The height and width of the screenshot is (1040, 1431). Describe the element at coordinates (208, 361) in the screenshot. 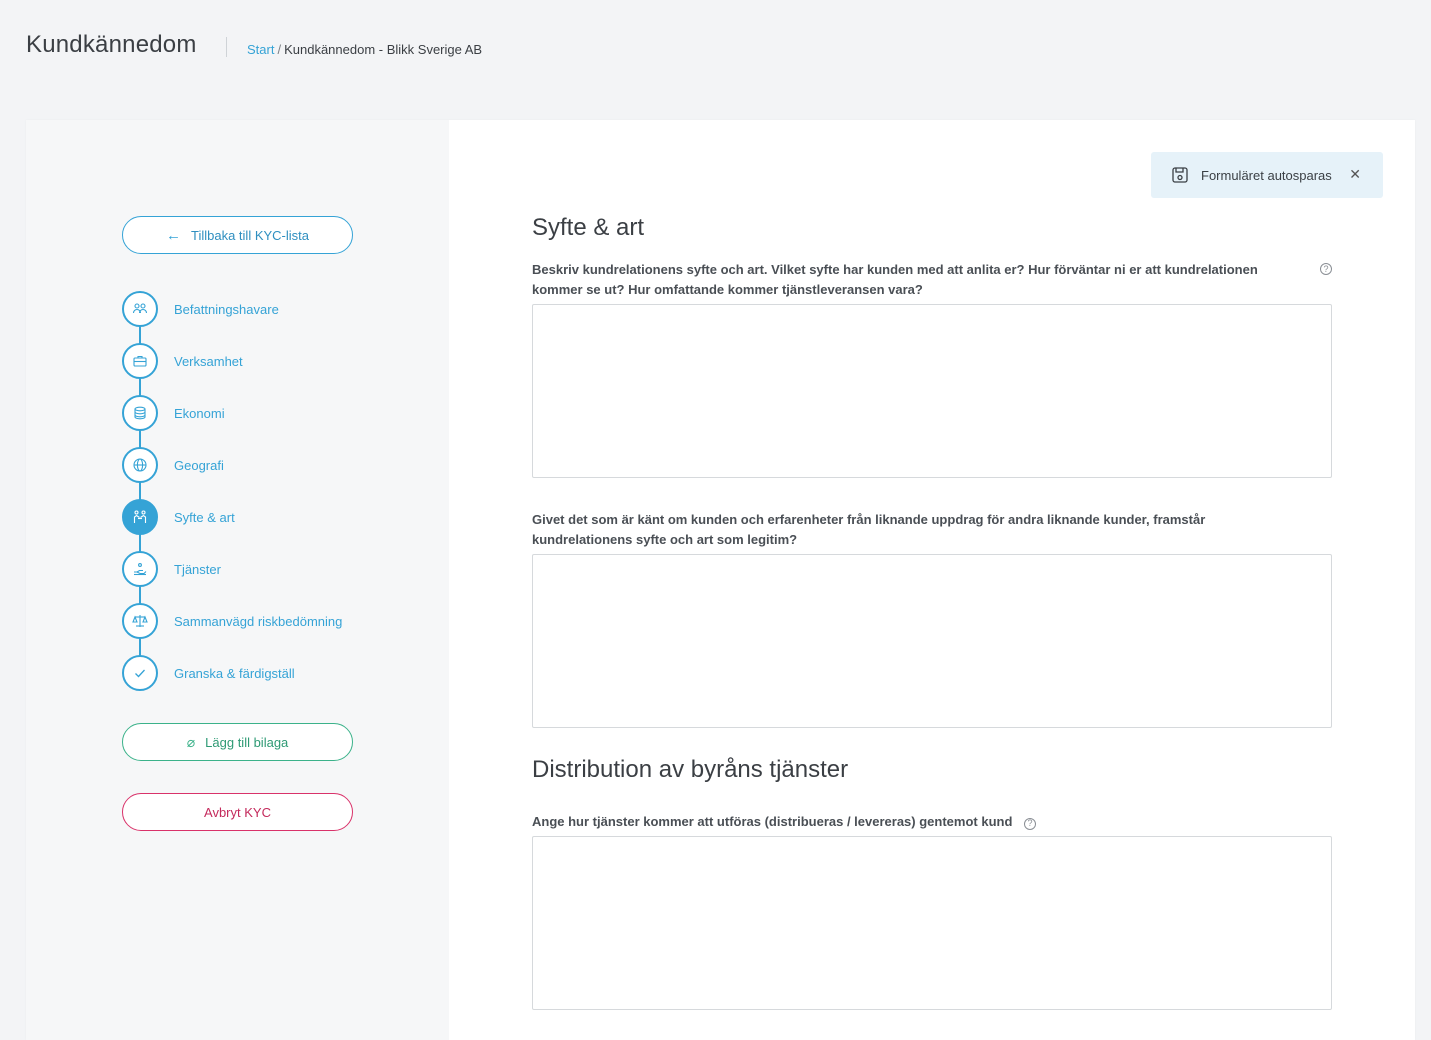

I see `step-label: Verksamhet` at that location.